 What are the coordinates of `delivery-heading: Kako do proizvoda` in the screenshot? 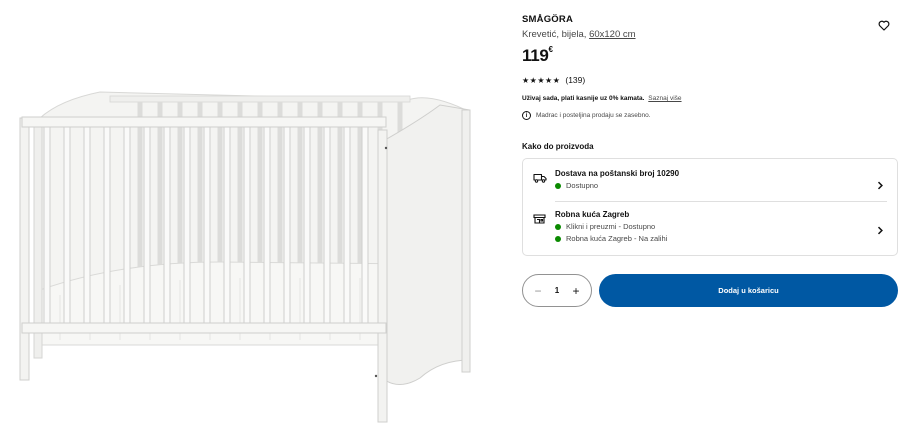 It's located at (558, 146).